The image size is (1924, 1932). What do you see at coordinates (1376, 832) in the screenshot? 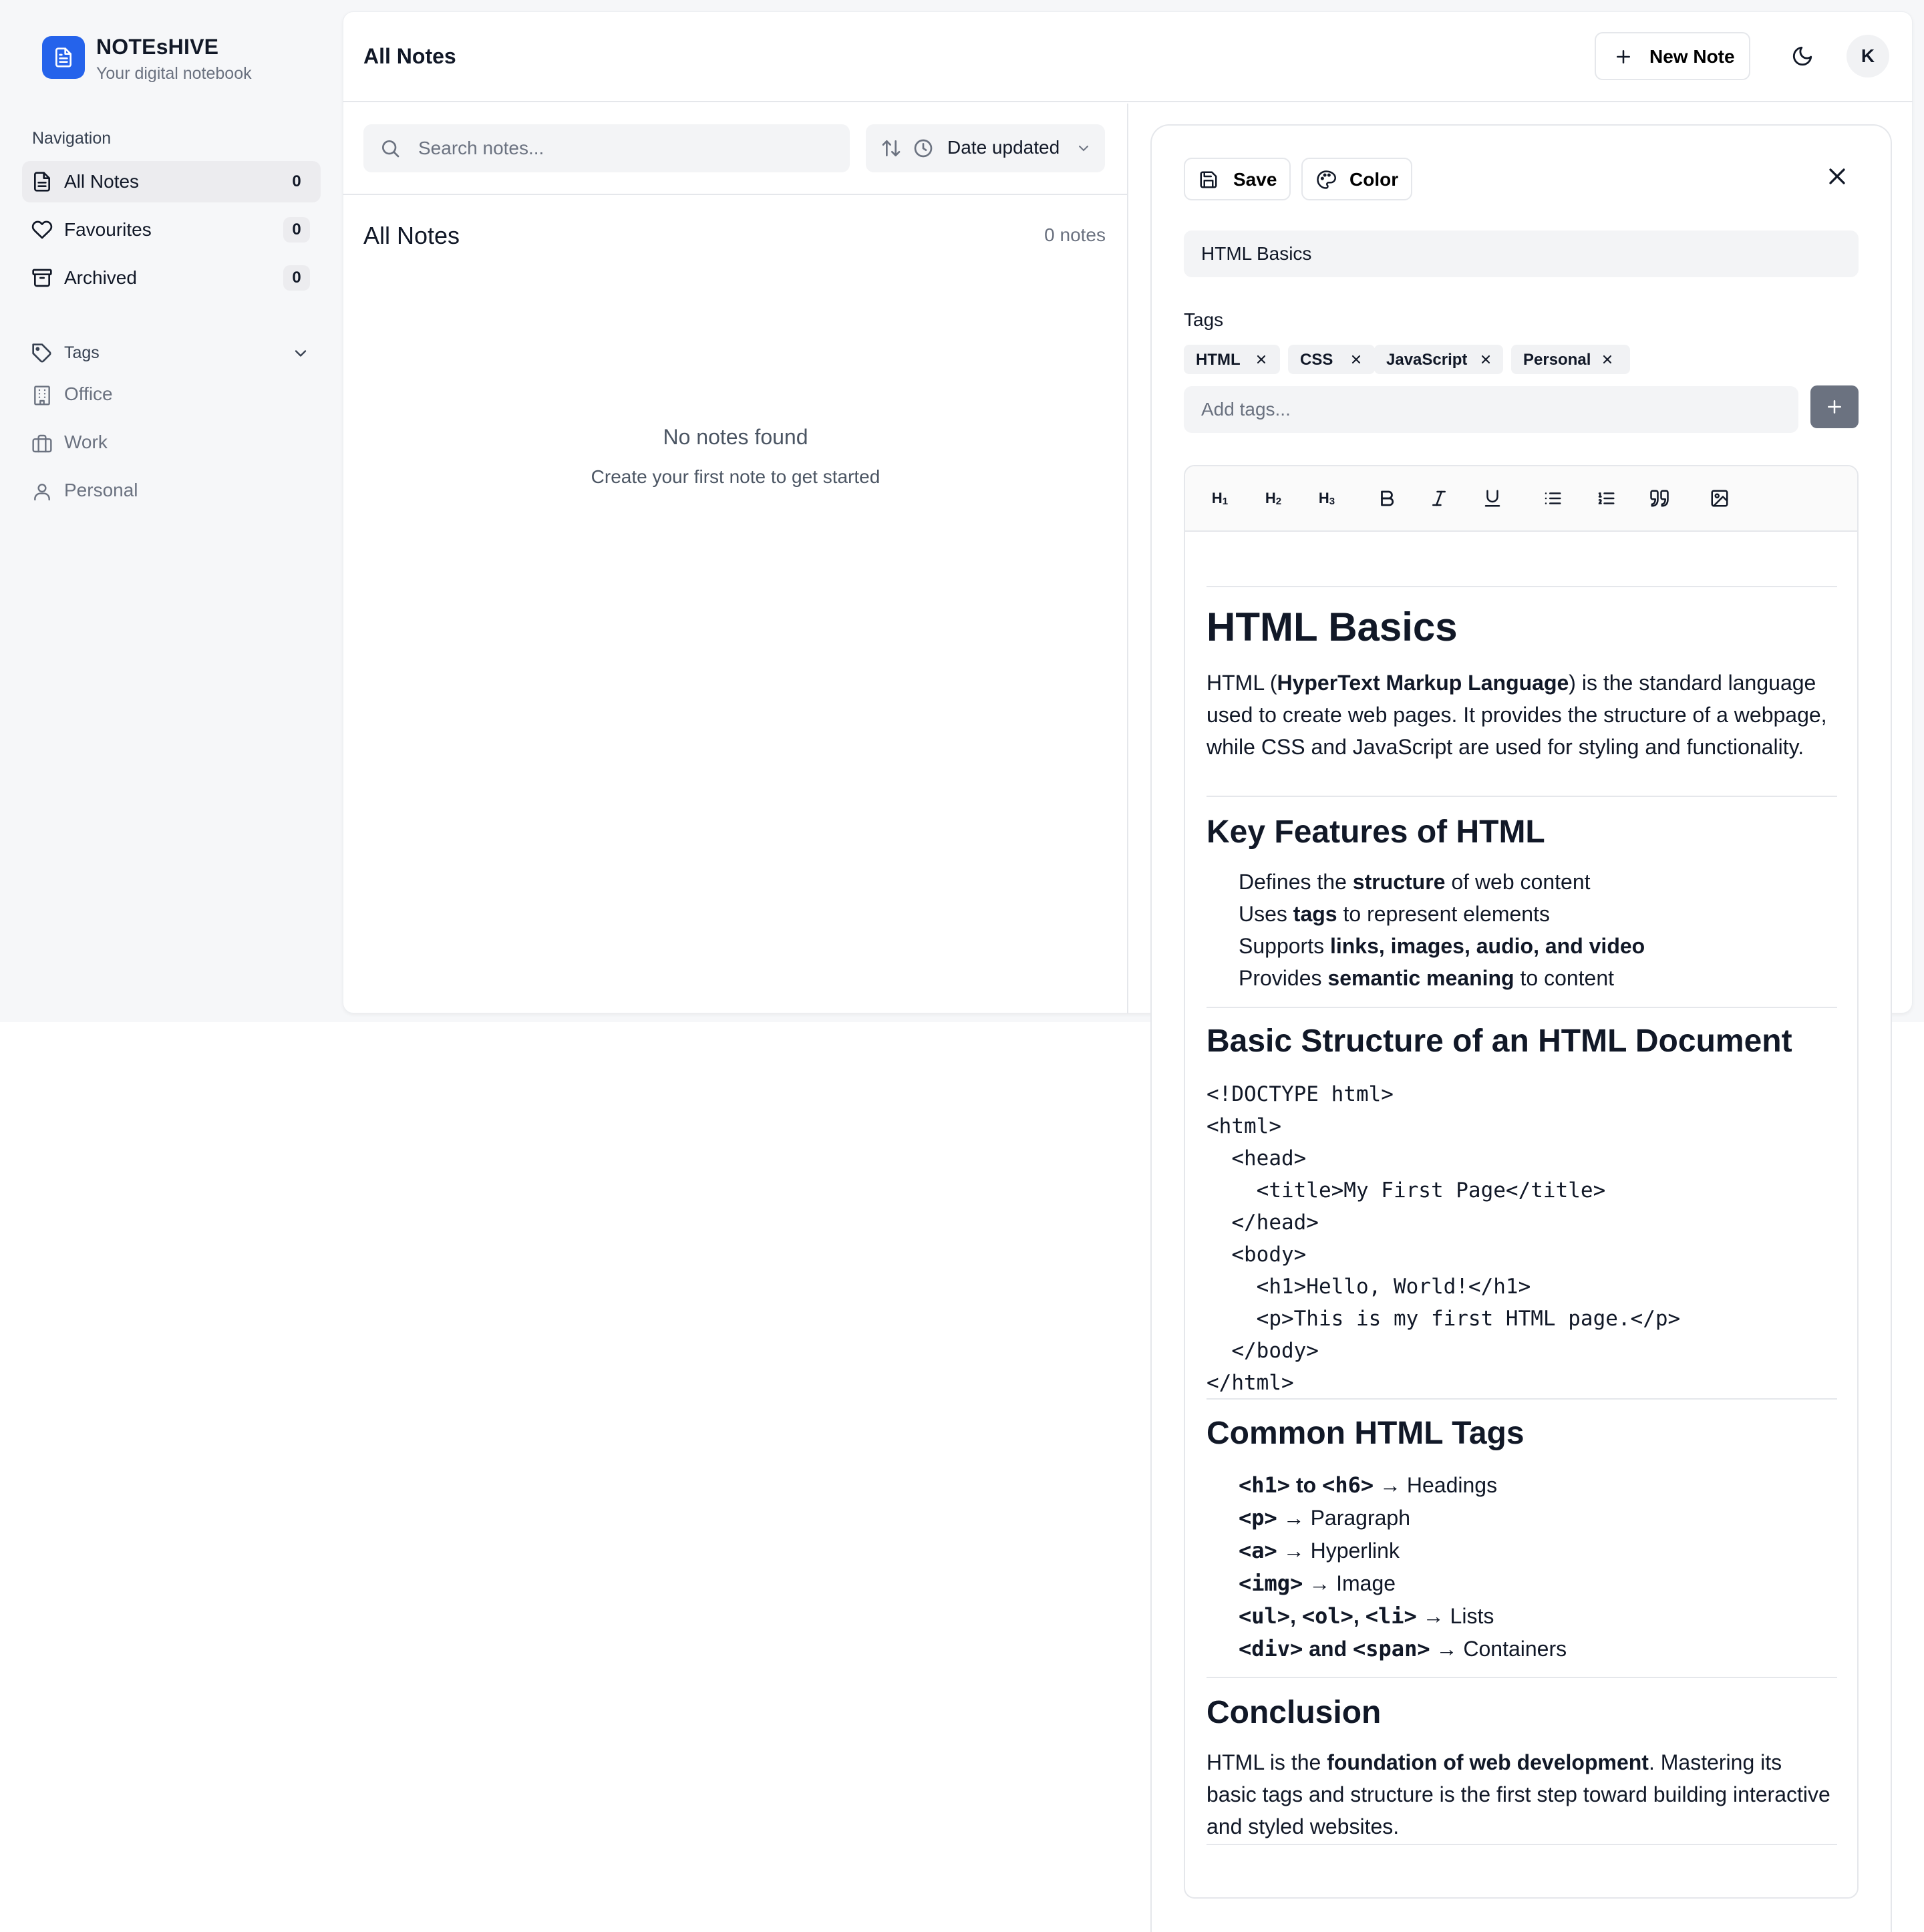
I see `doc-heading-features: Key Features of HTML` at bounding box center [1376, 832].